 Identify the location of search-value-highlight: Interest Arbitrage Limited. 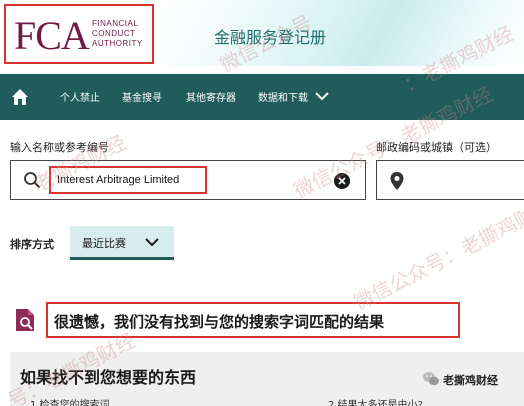
(128, 180).